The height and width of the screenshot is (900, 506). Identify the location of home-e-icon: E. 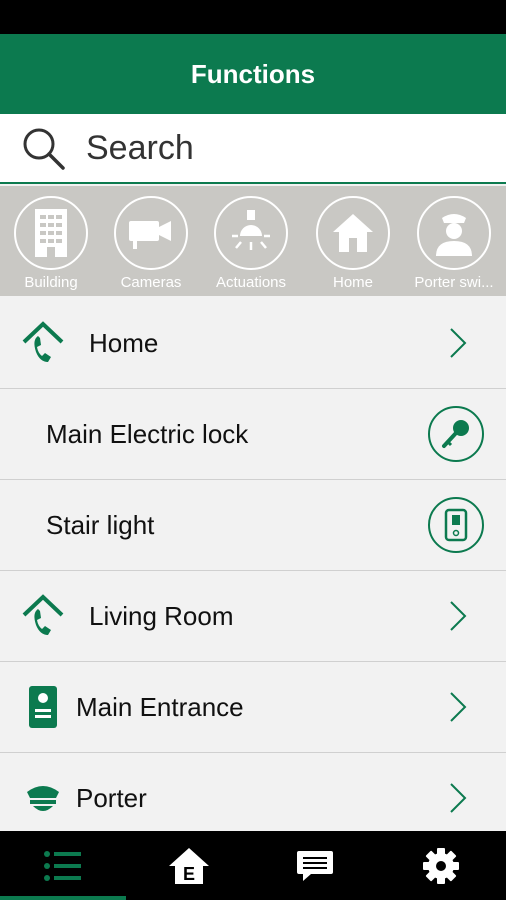
(189, 865).